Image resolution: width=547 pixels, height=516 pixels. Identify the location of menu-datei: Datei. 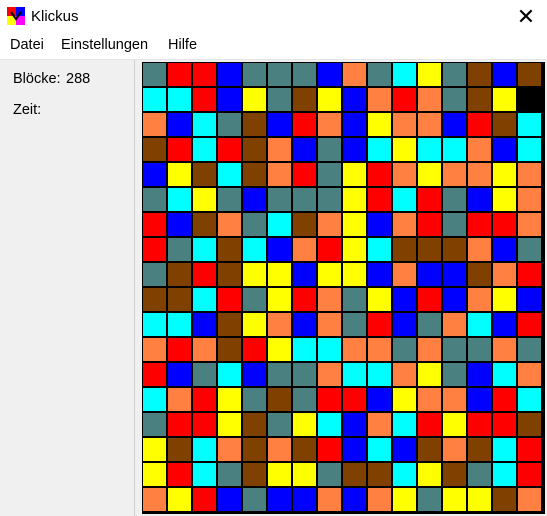
(27, 45).